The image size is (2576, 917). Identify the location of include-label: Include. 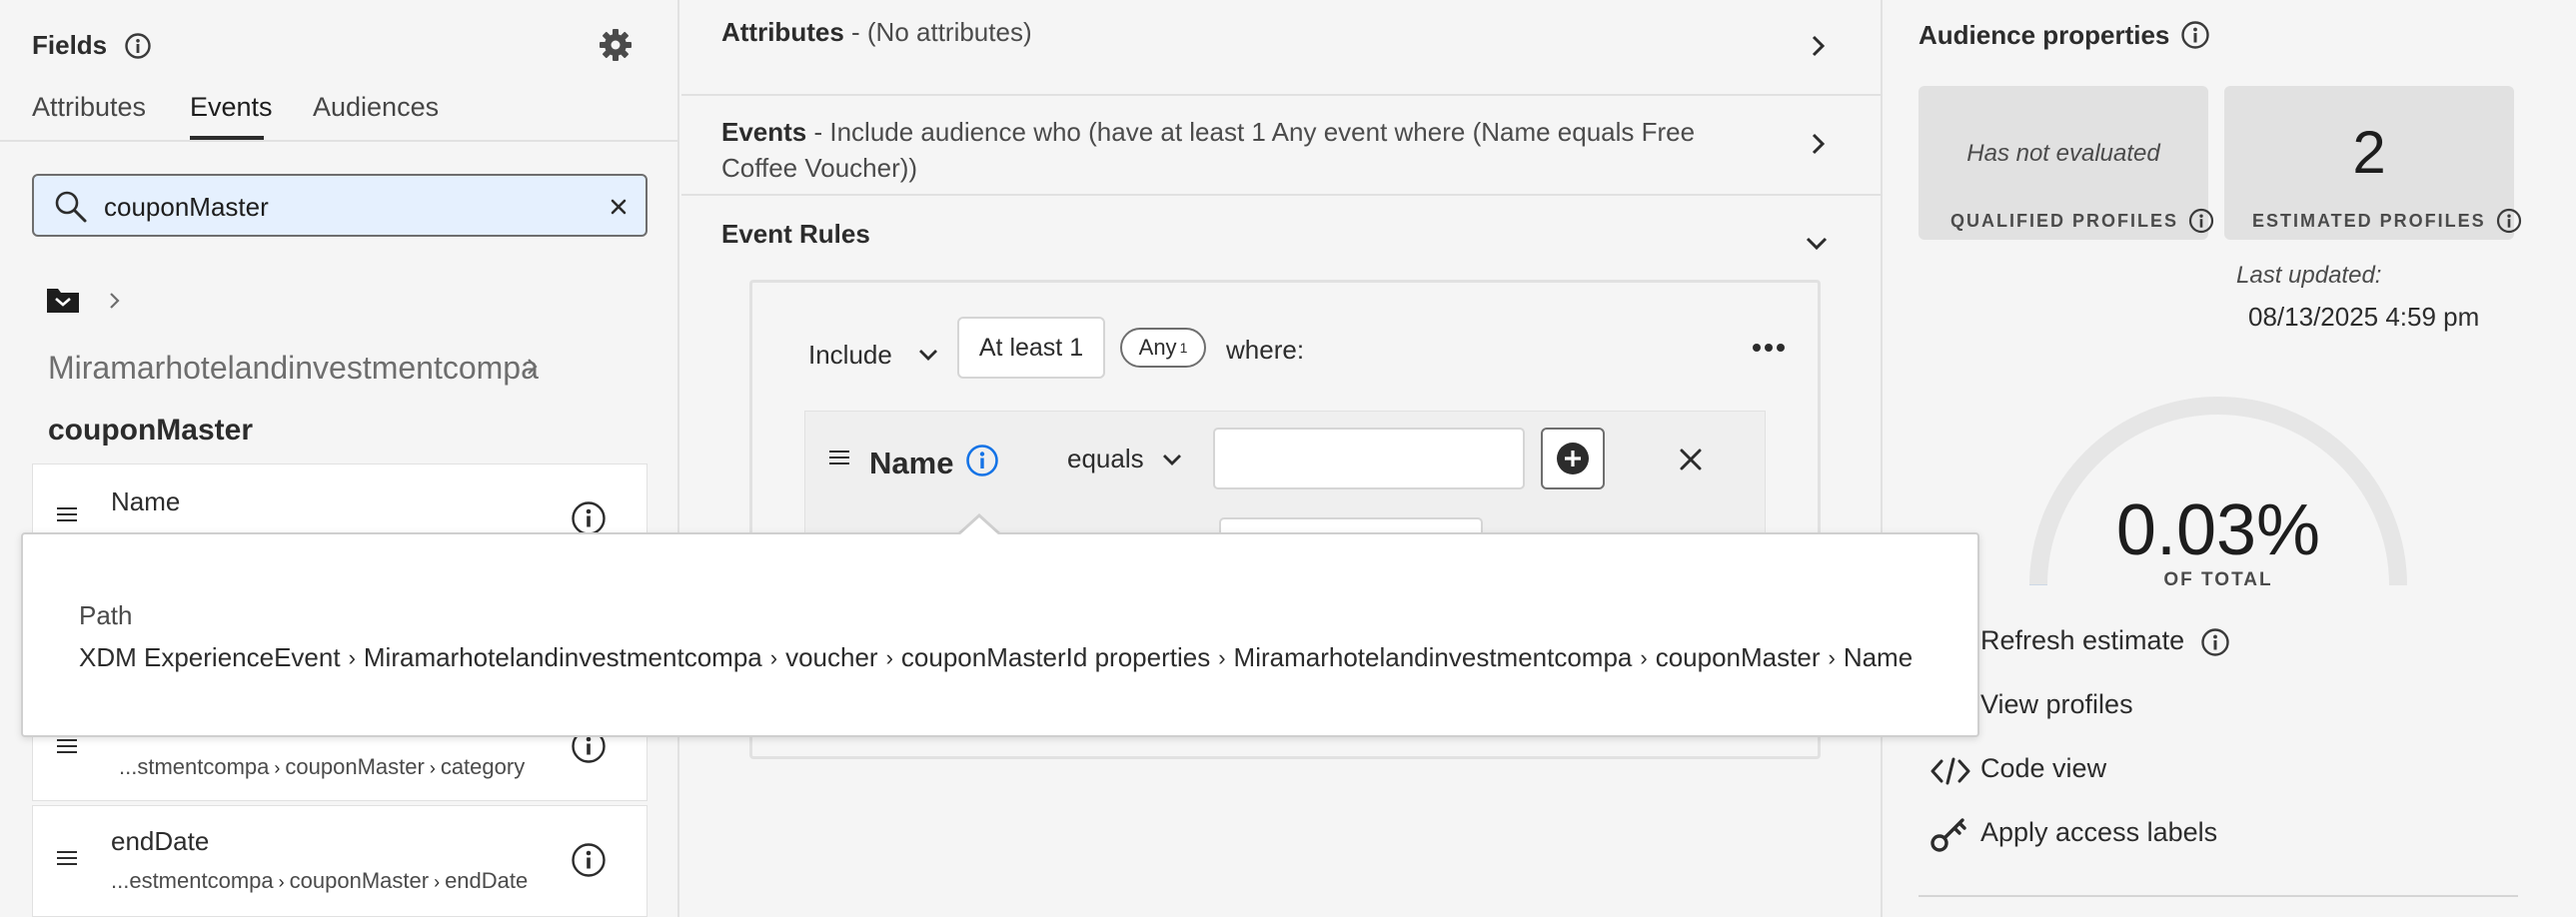
(850, 354).